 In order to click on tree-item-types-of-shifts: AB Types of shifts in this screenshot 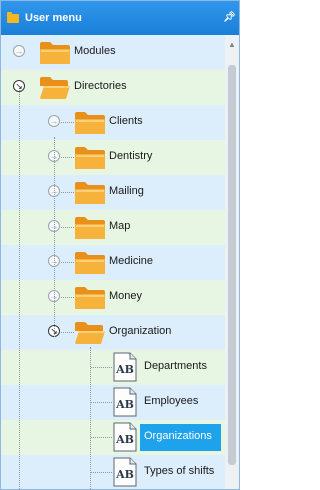, I will do `click(113, 472)`.